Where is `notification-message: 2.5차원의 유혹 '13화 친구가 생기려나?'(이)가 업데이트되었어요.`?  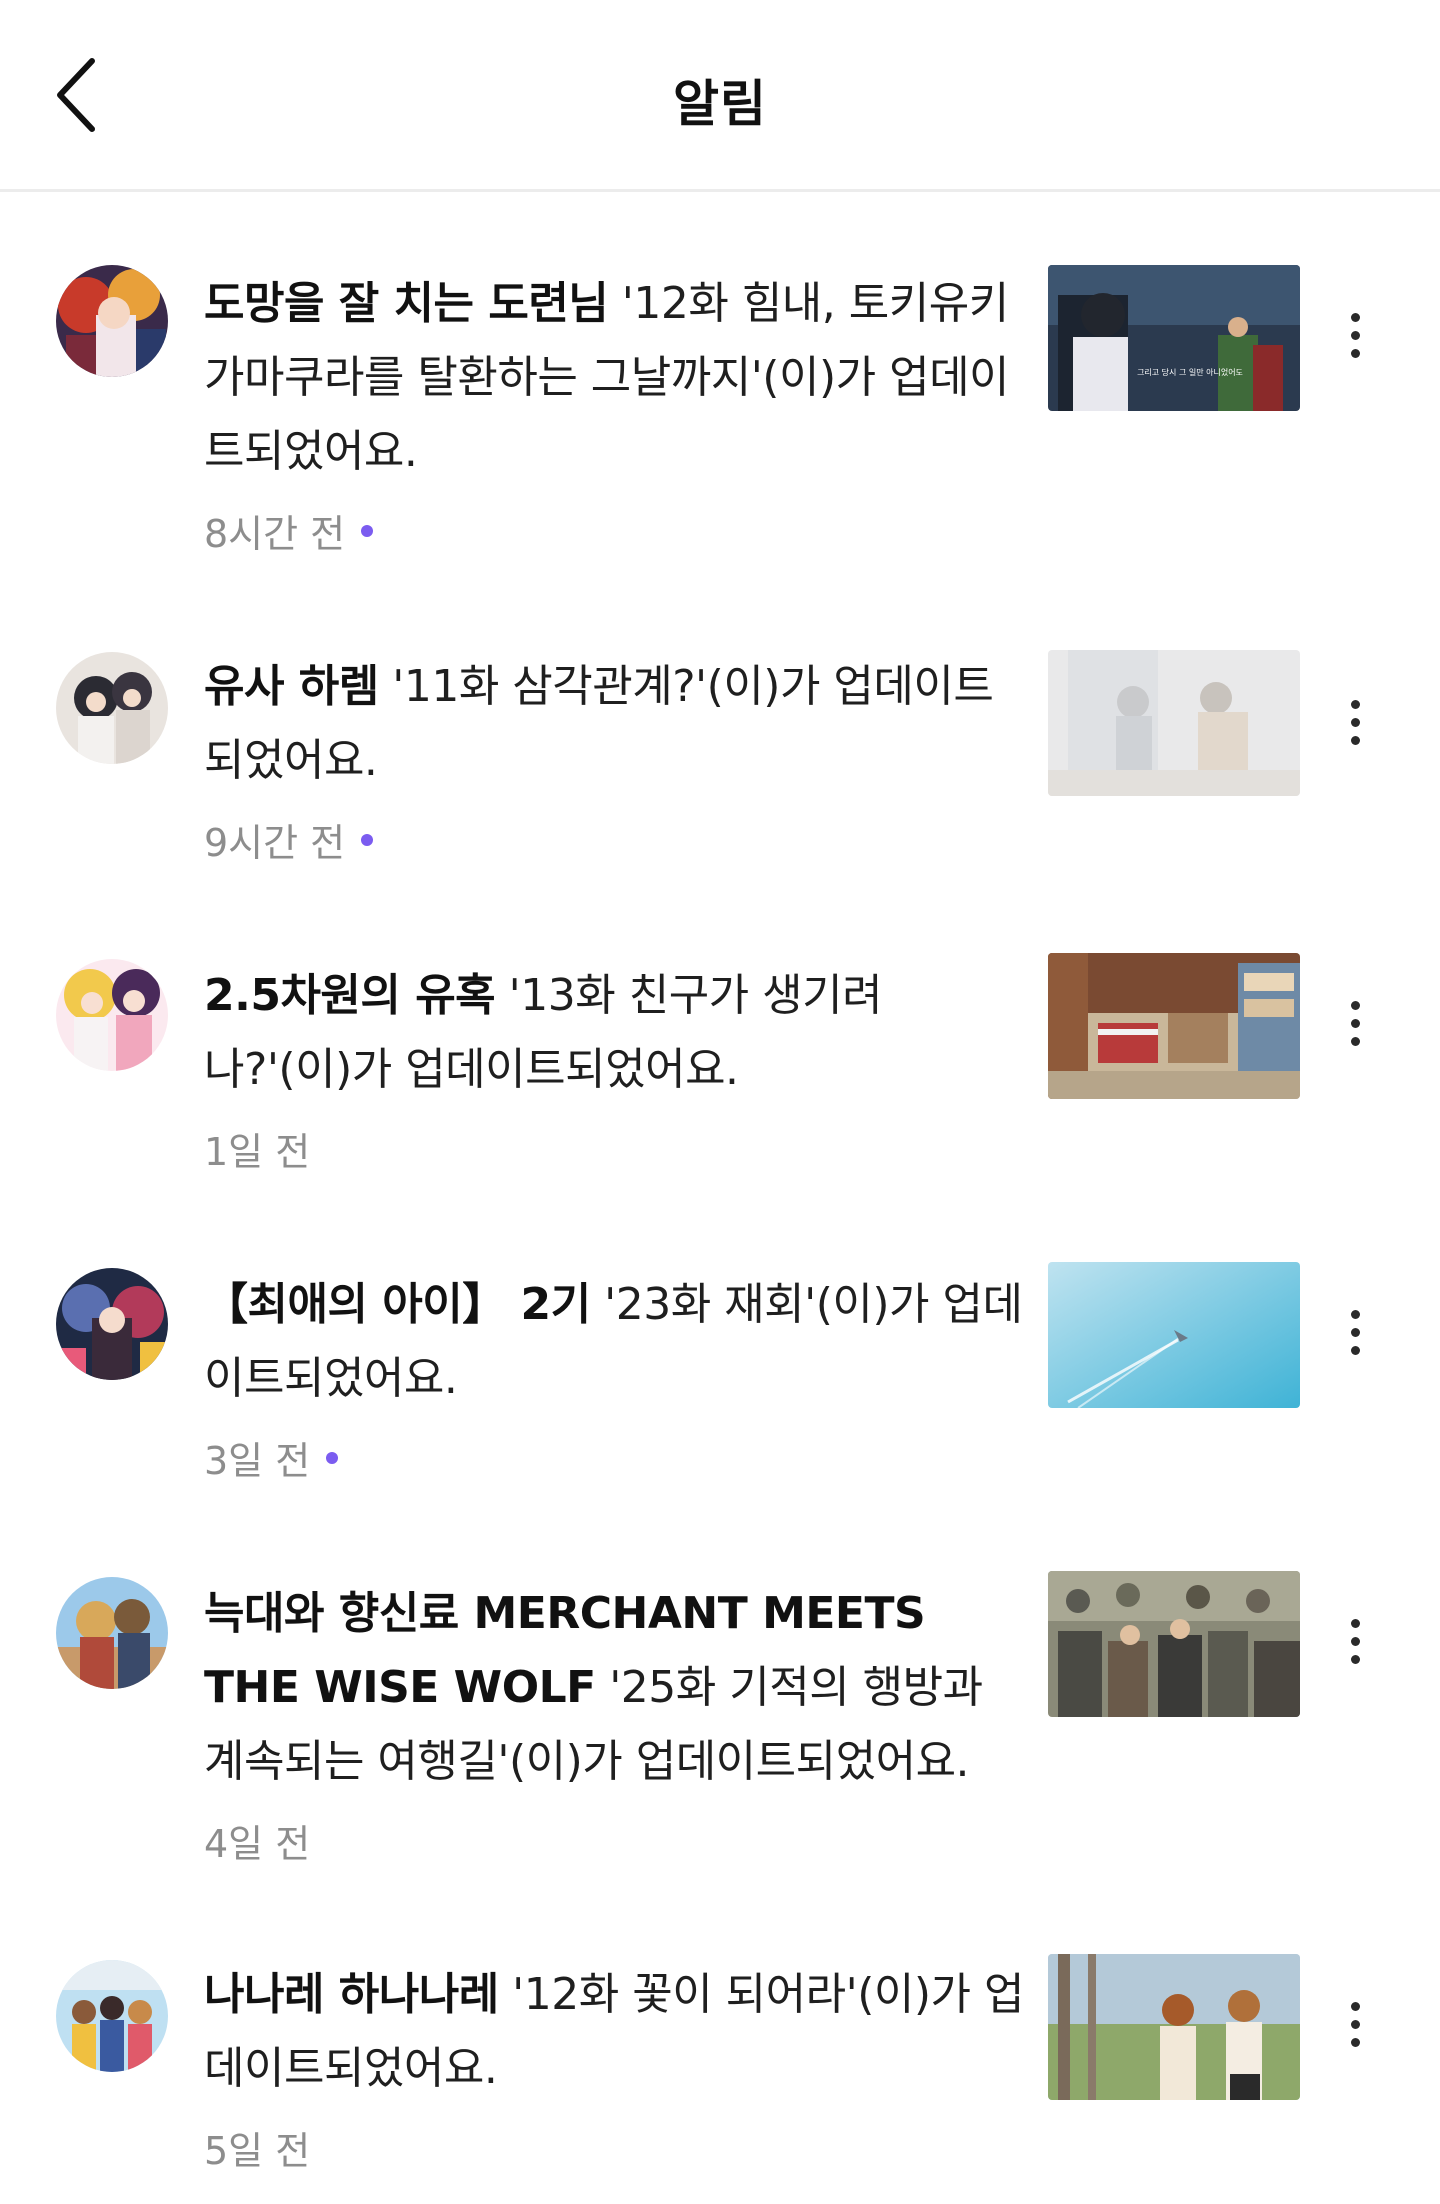
notification-message: 2.5차원의 유혹 '13화 친구가 생기려나?'(이)가 업데이트되었어요. is located at coordinates (614, 1033).